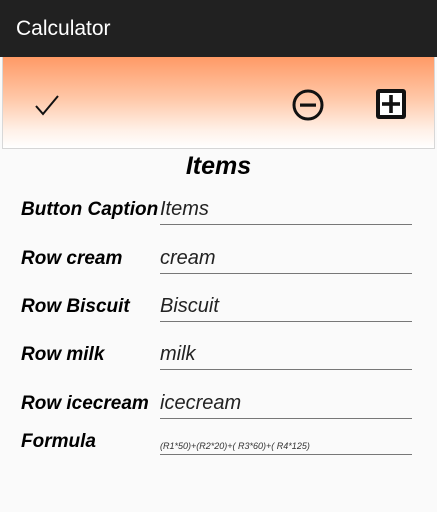 The image size is (437, 512). I want to click on plus-square-icon, so click(391, 104).